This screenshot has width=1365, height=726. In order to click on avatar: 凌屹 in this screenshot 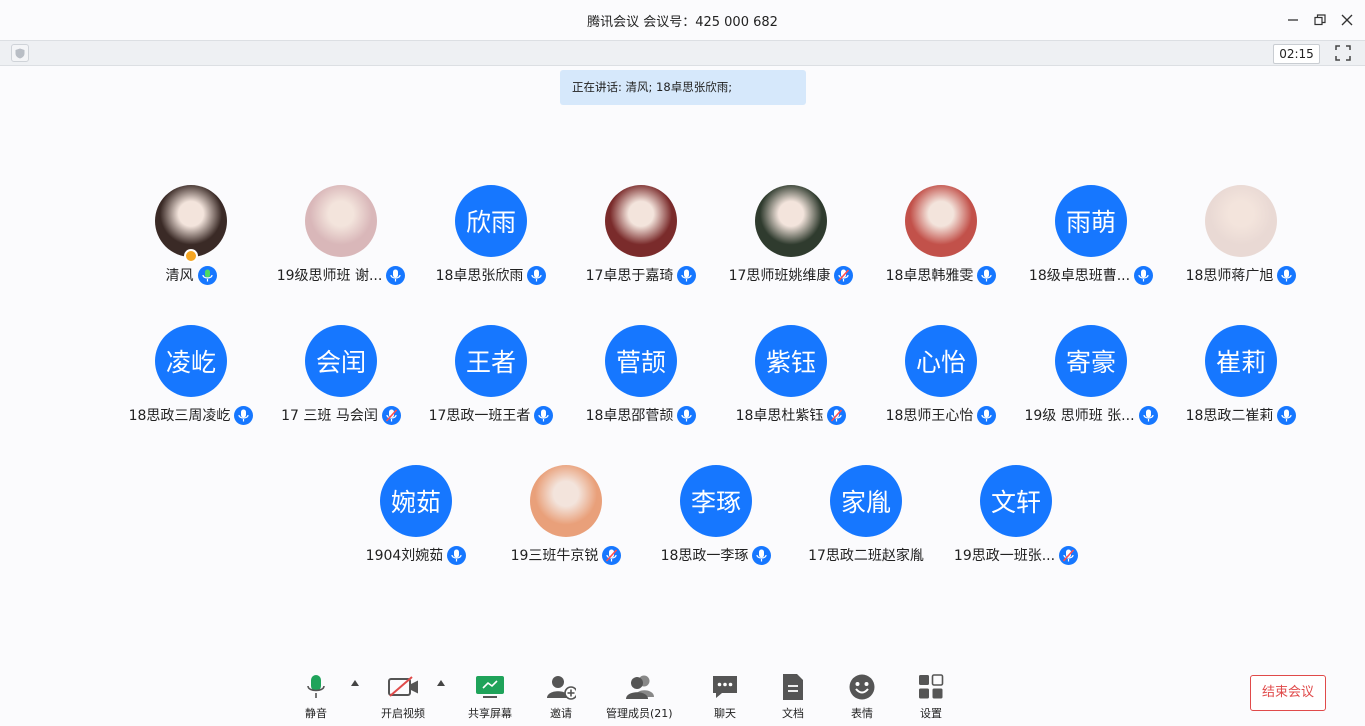, I will do `click(191, 361)`.